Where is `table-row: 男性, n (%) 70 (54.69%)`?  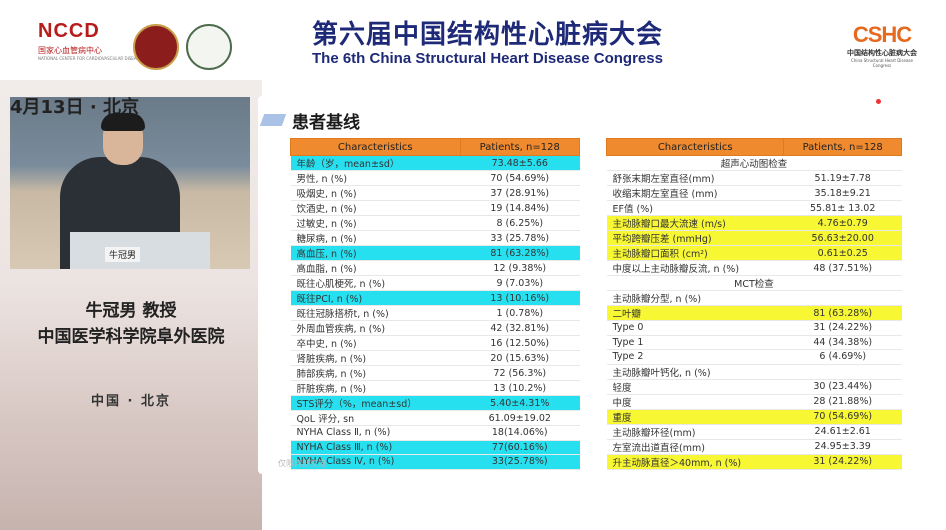
table-row: 男性, n (%) 70 (54.69%) is located at coordinates (435, 178).